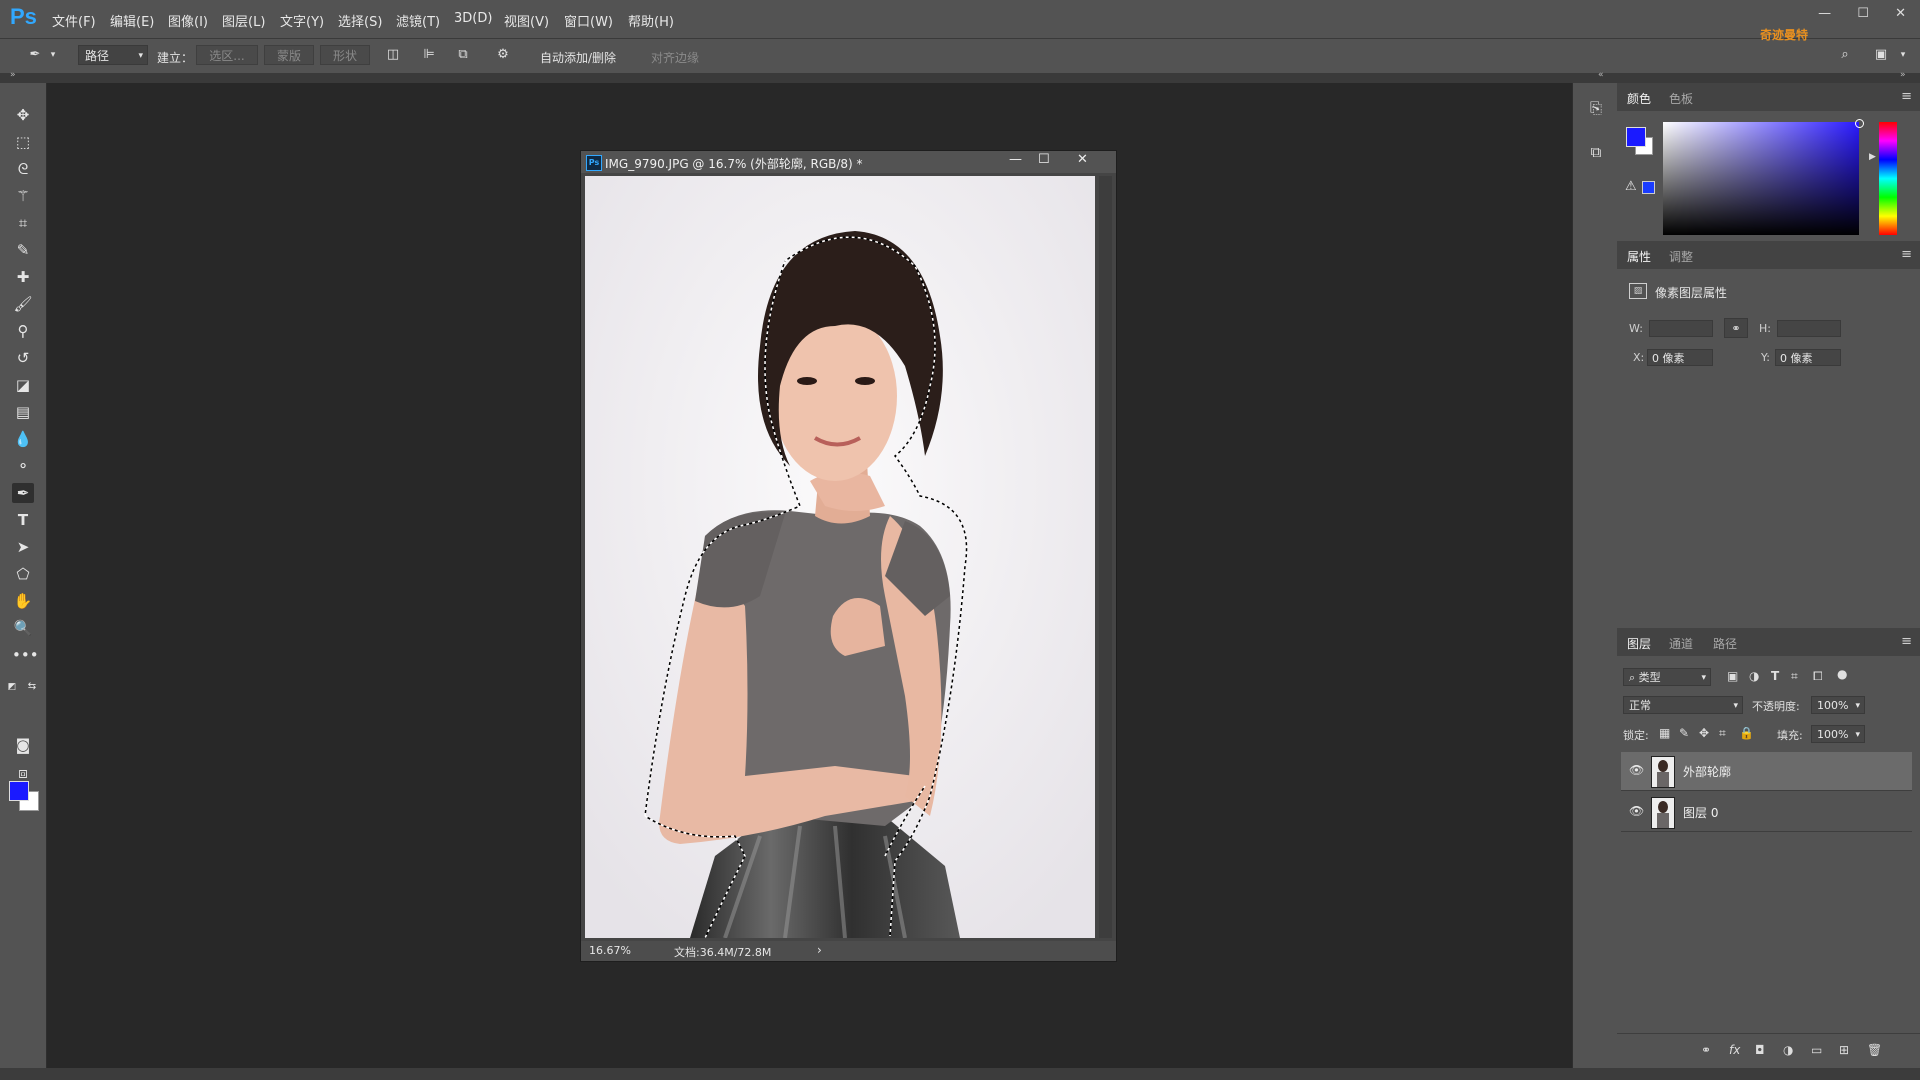 Image resolution: width=1920 pixels, height=1080 pixels. Describe the element at coordinates (1639, 98) in the screenshot. I see `tab-color: 颜色` at that location.